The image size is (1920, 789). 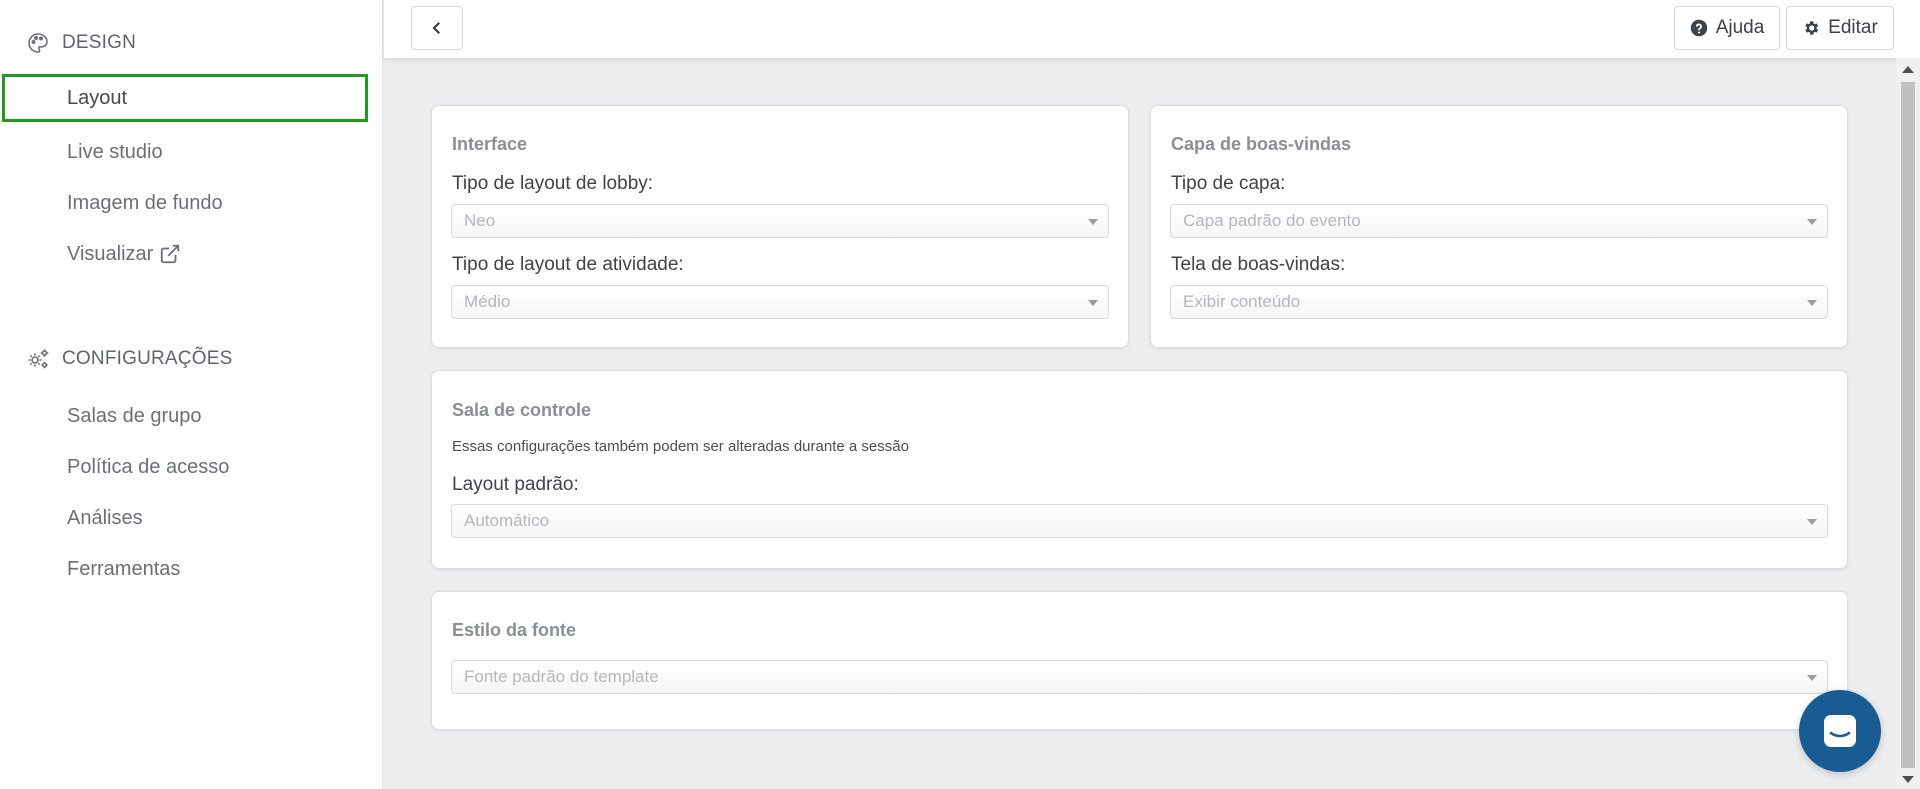 I want to click on sidebar-item-background-image: Imagem de fundo, so click(x=185, y=203).